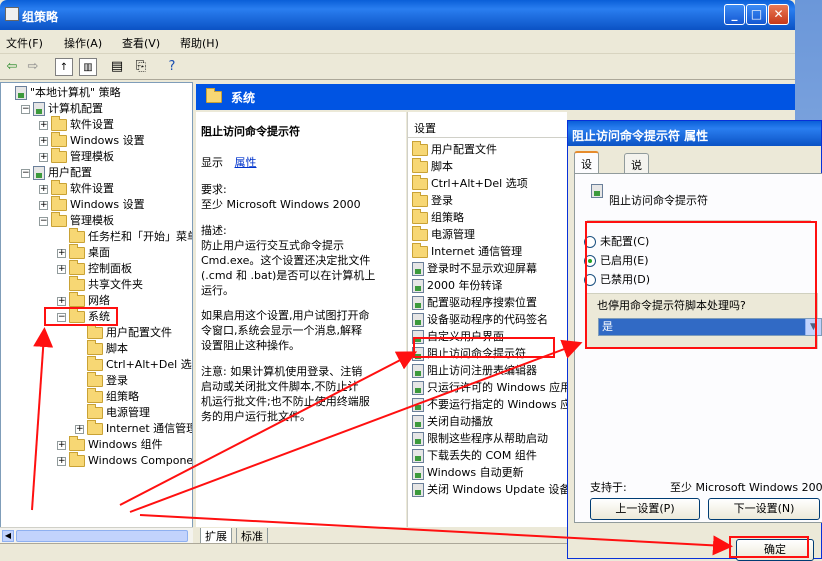 This screenshot has height=561, width=822. I want to click on settings-list-item: 限制这些程序从帮助启动, so click(480, 439).